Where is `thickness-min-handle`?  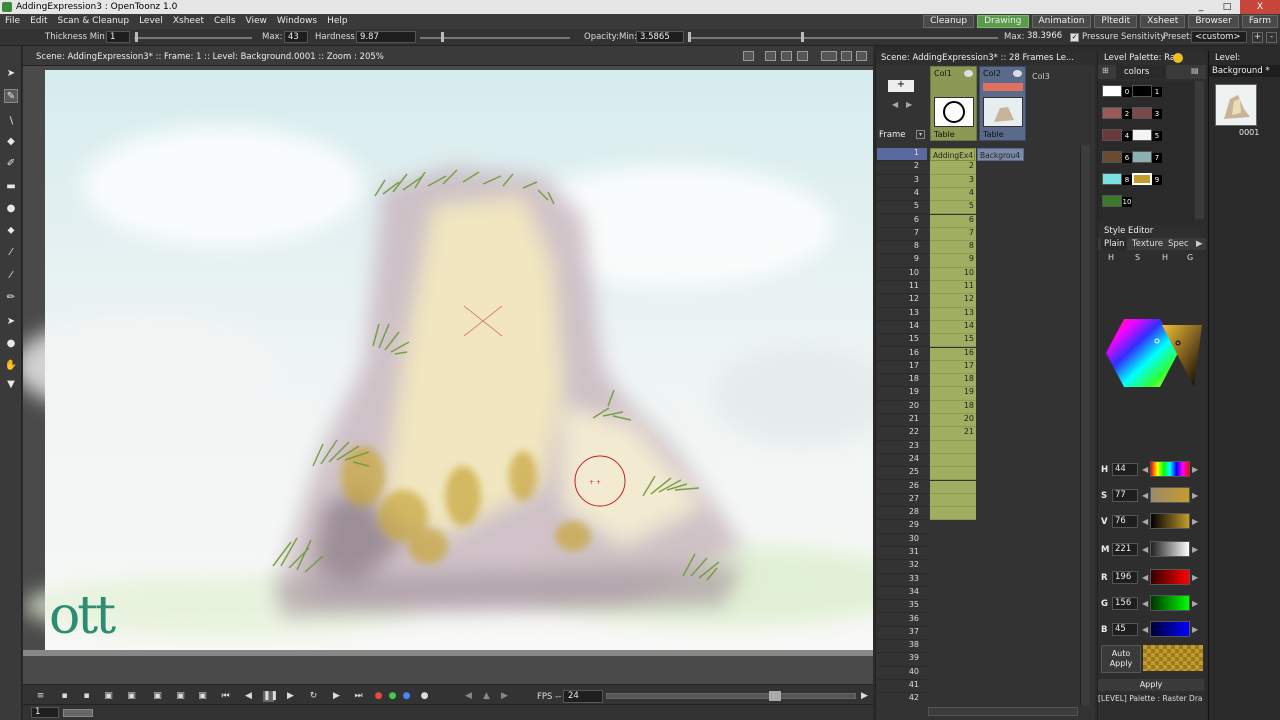 thickness-min-handle is located at coordinates (136, 37).